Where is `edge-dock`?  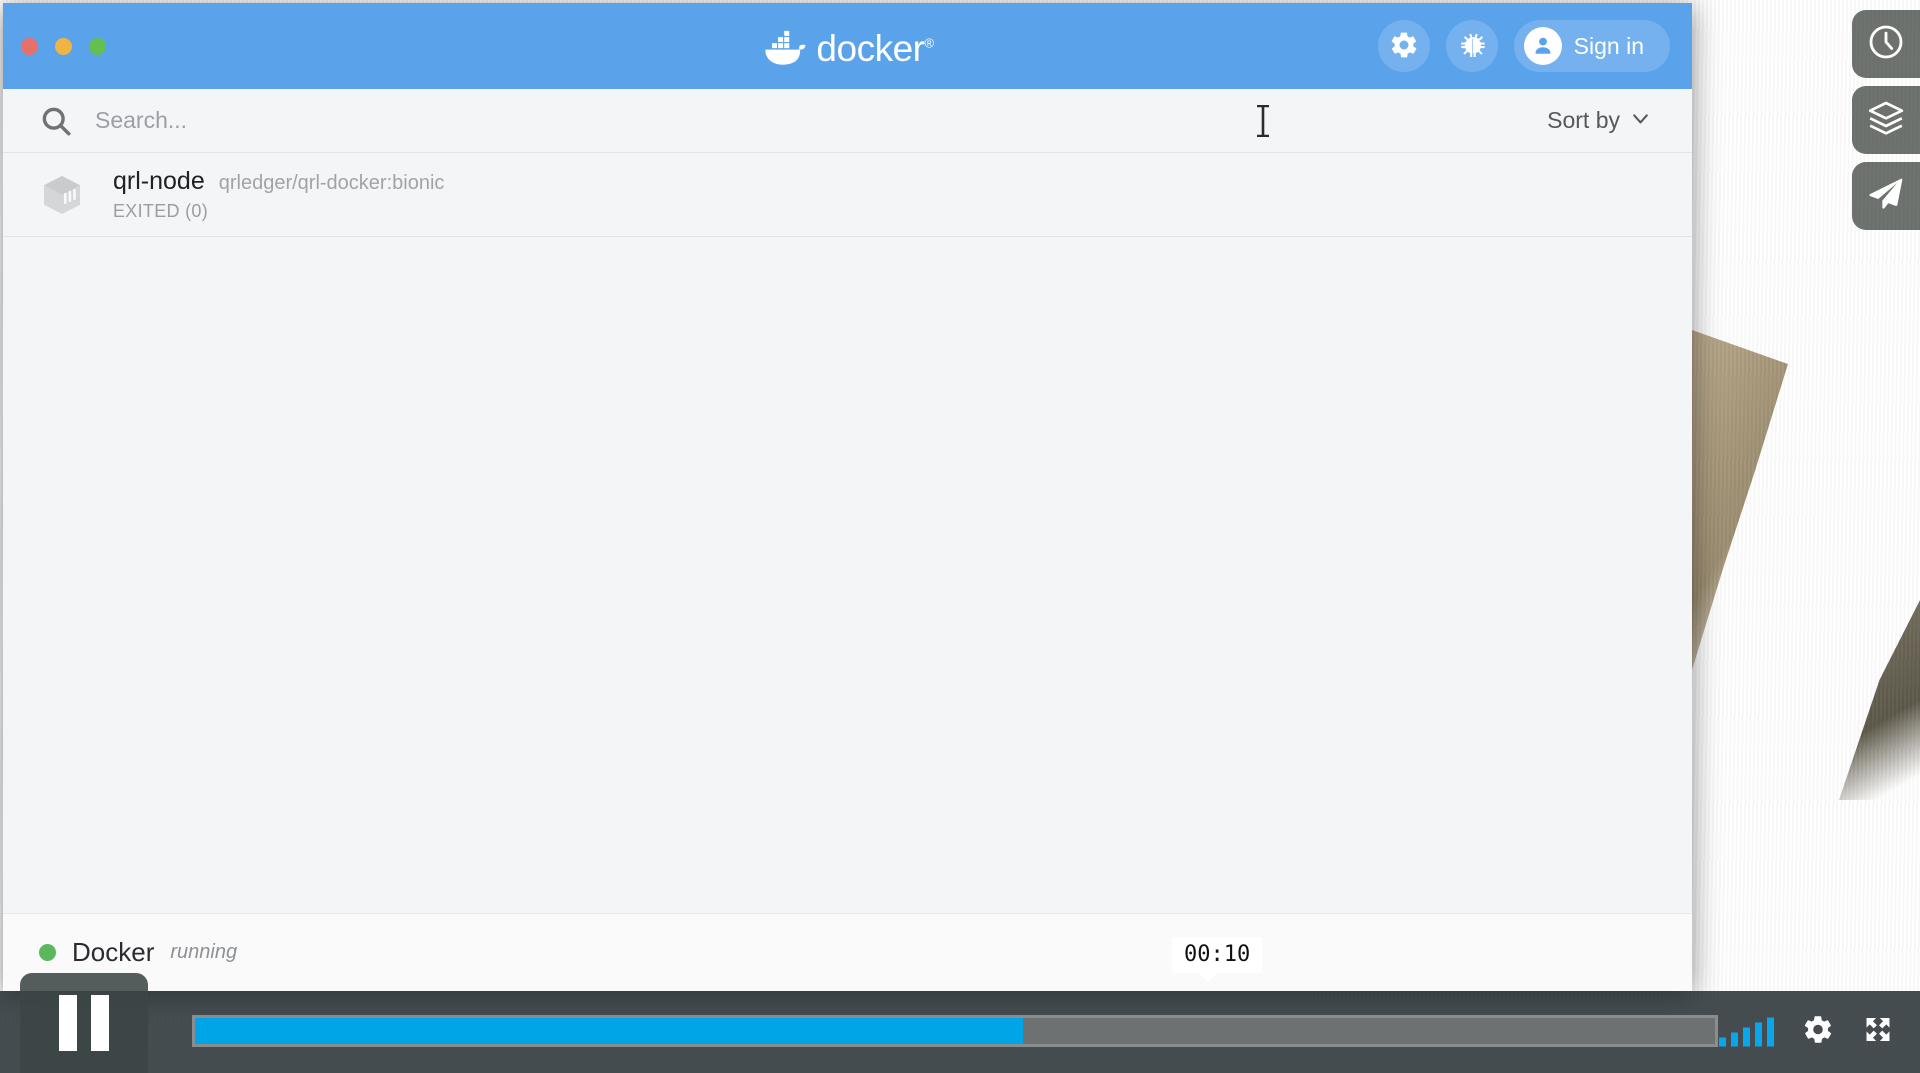 edge-dock is located at coordinates (1886, 120).